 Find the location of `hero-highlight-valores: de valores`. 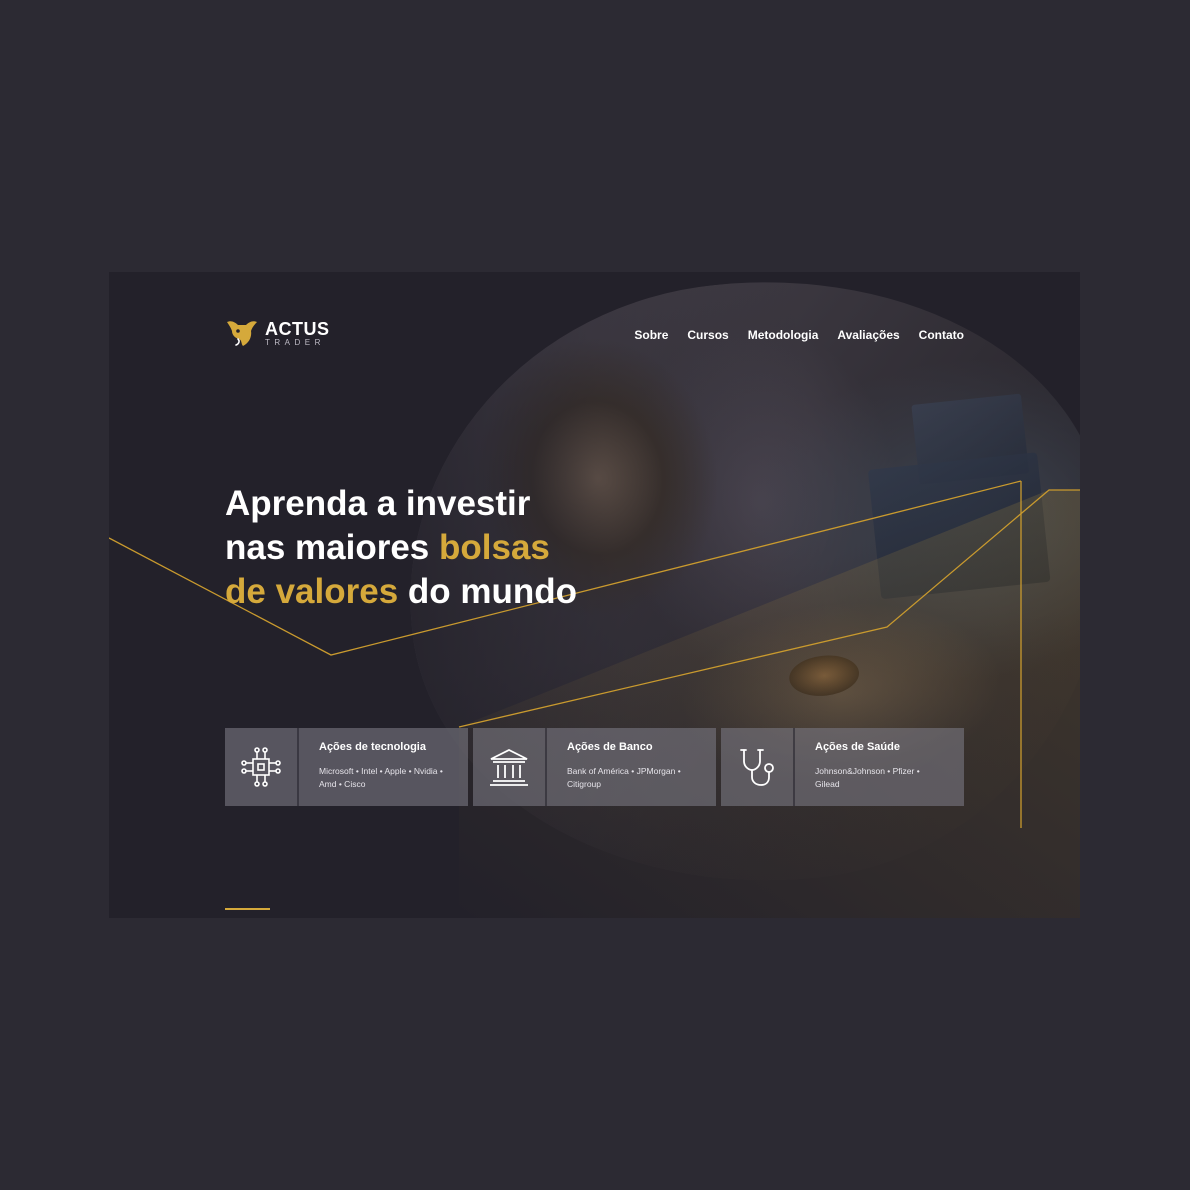

hero-highlight-valores: de valores is located at coordinates (312, 591).